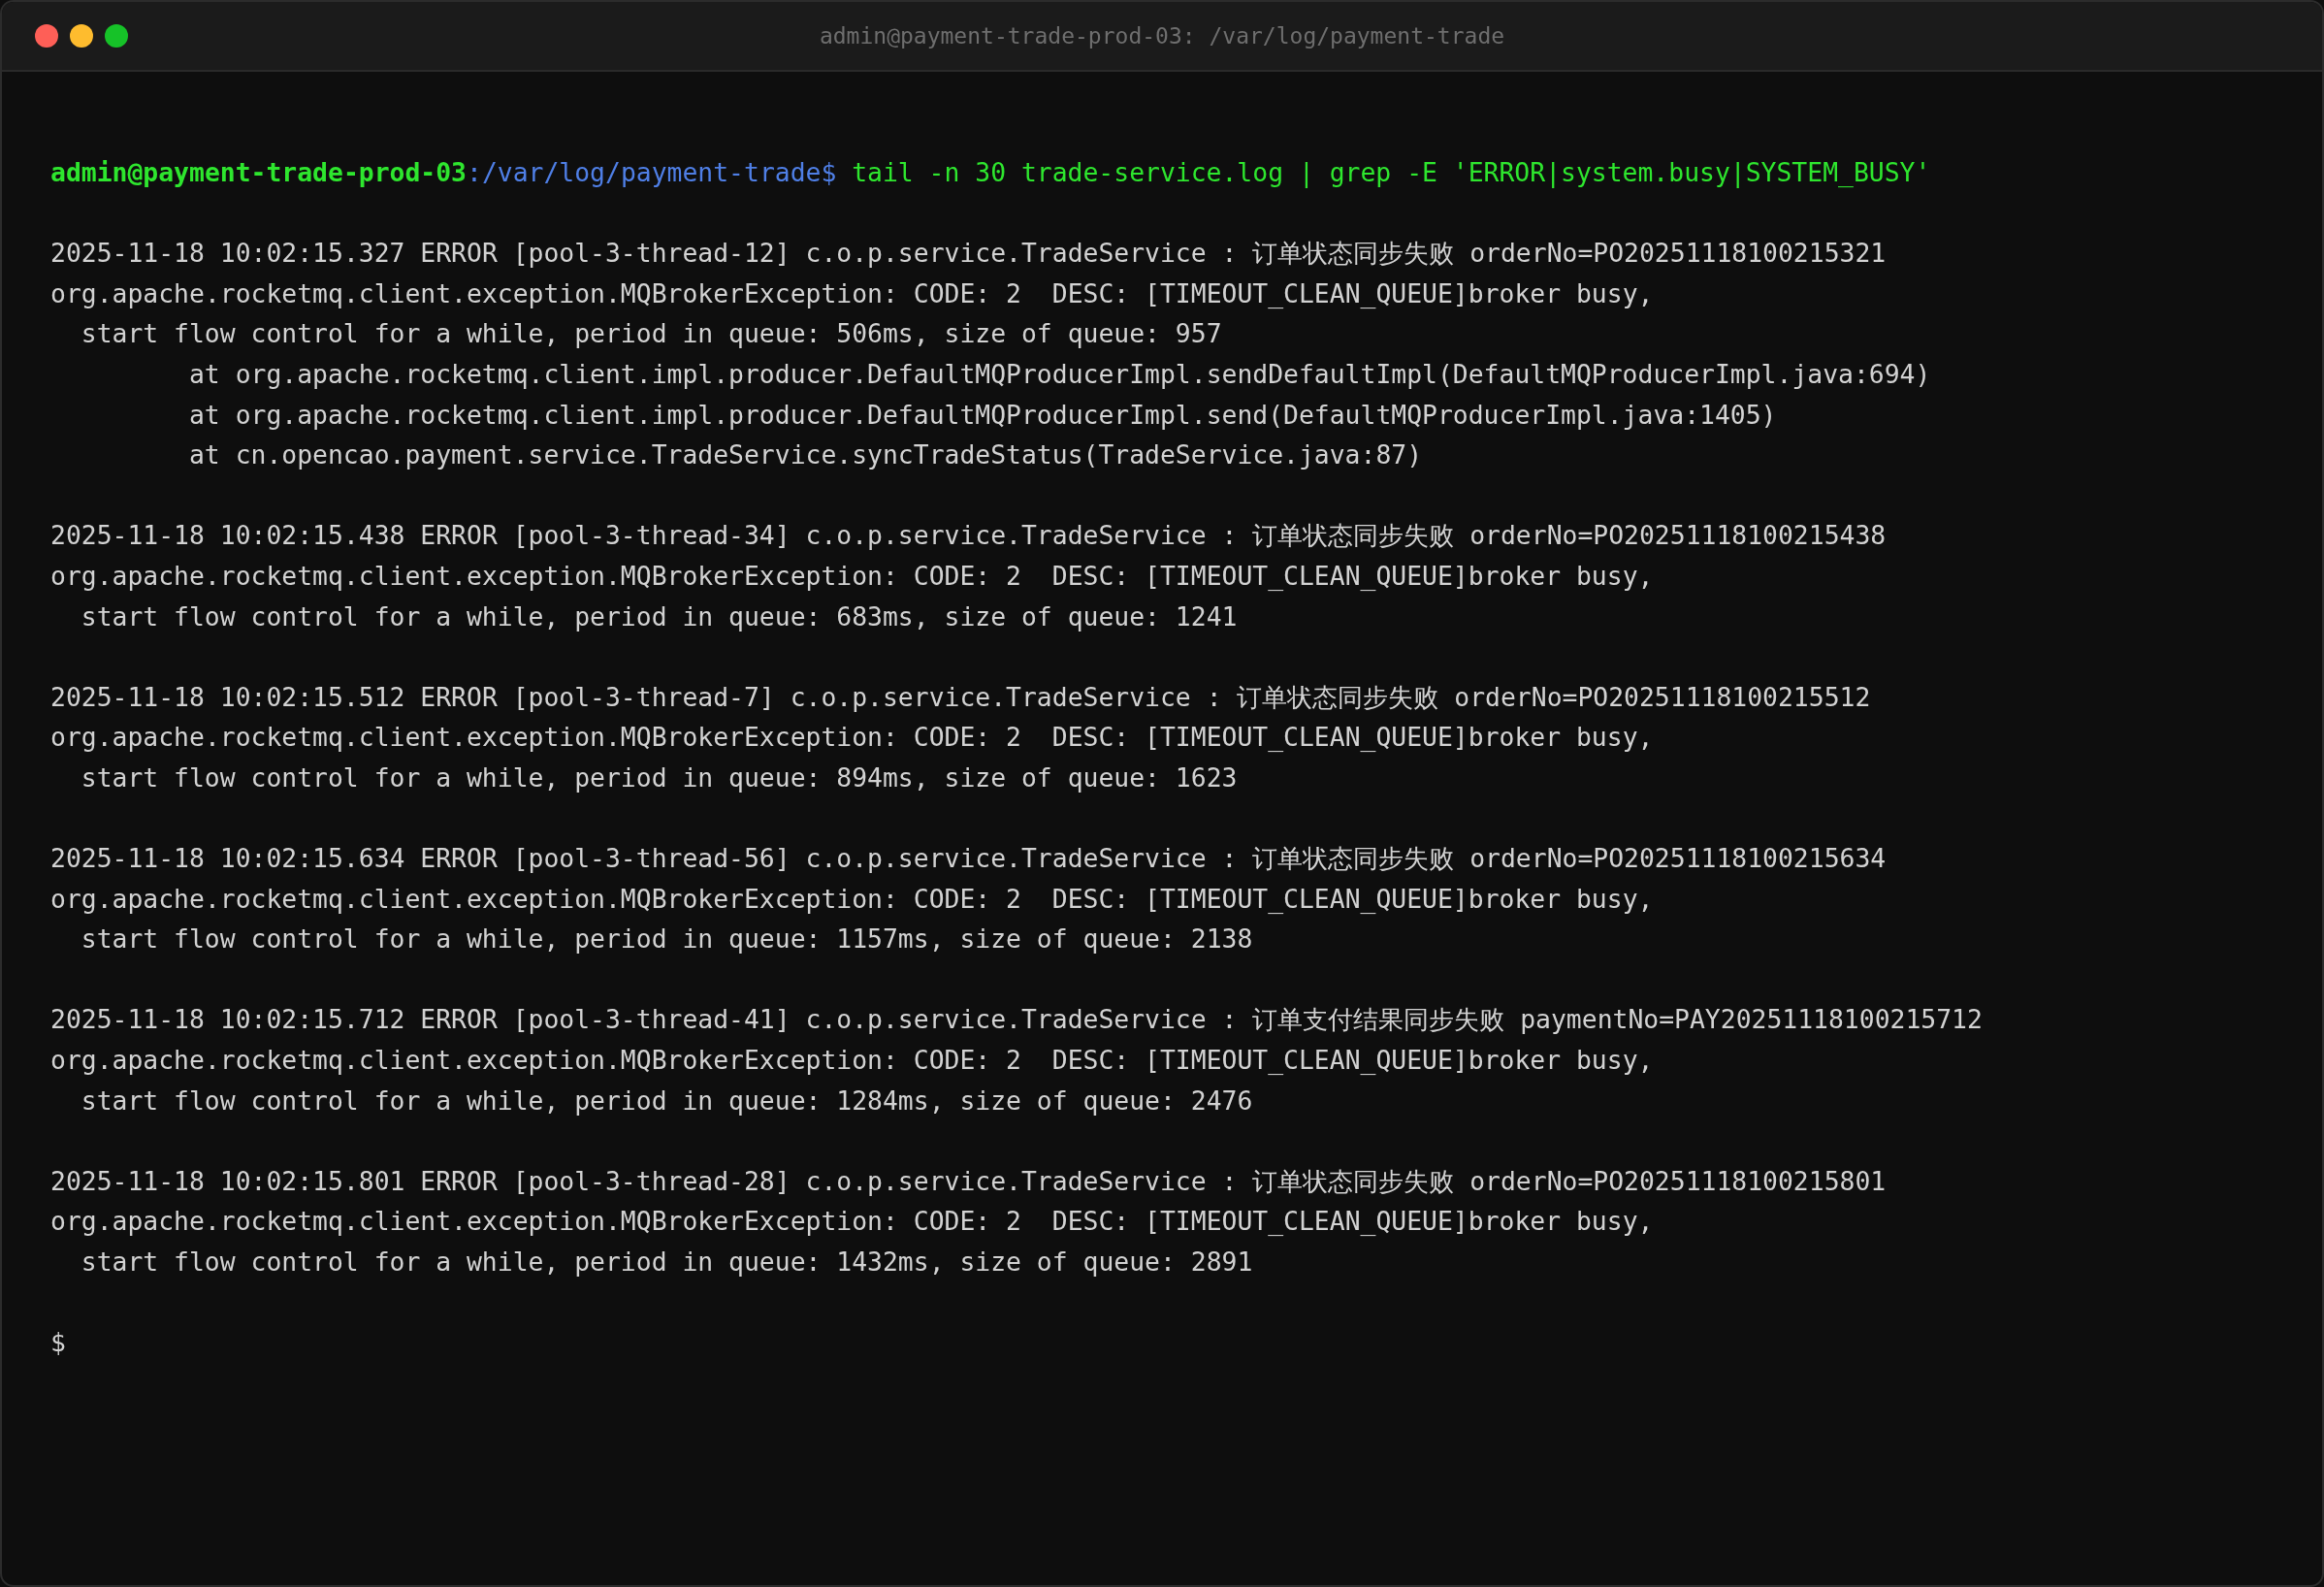 The height and width of the screenshot is (1587, 2324). Describe the element at coordinates (659, 616) in the screenshot. I see `exception-detail-line: start flow control for a while, period in queue: 683ms, size of queue: 1241` at that location.